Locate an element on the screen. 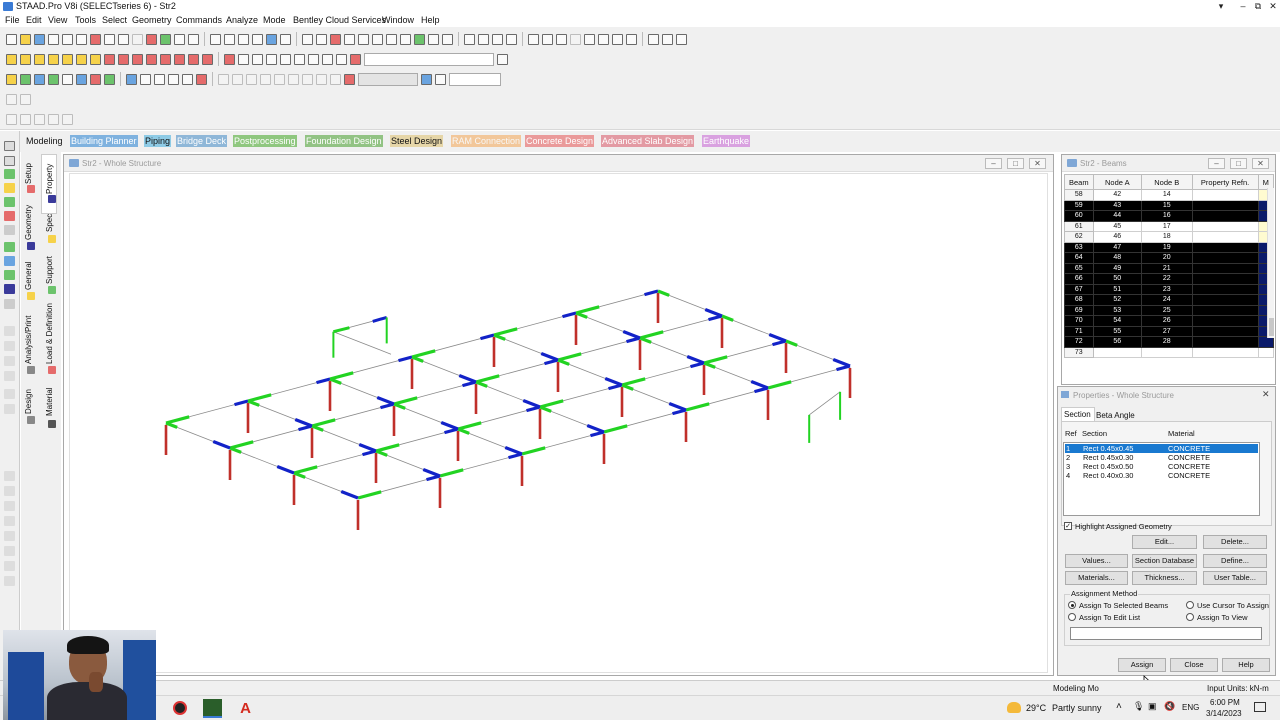  notification-icon is located at coordinates (1260, 707).